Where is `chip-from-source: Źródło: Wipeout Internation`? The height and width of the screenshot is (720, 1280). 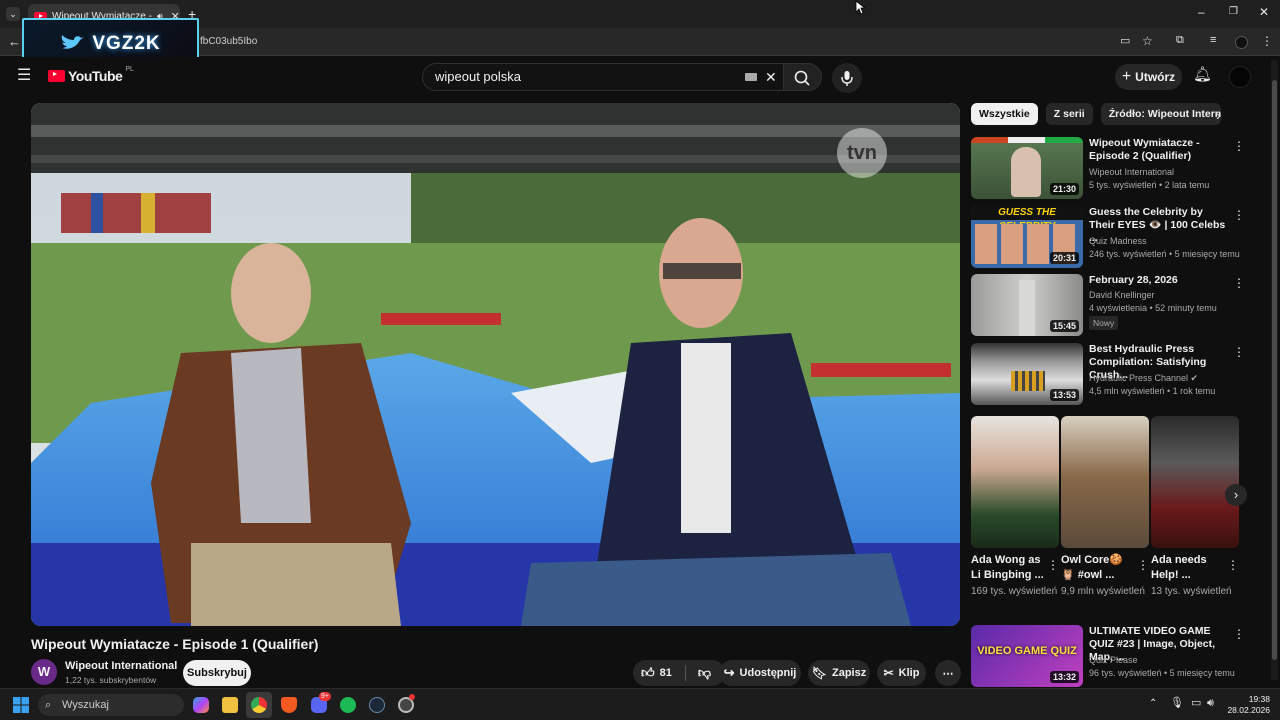
chip-from-source: Źródło: Wipeout Internation is located at coordinates (1160, 114).